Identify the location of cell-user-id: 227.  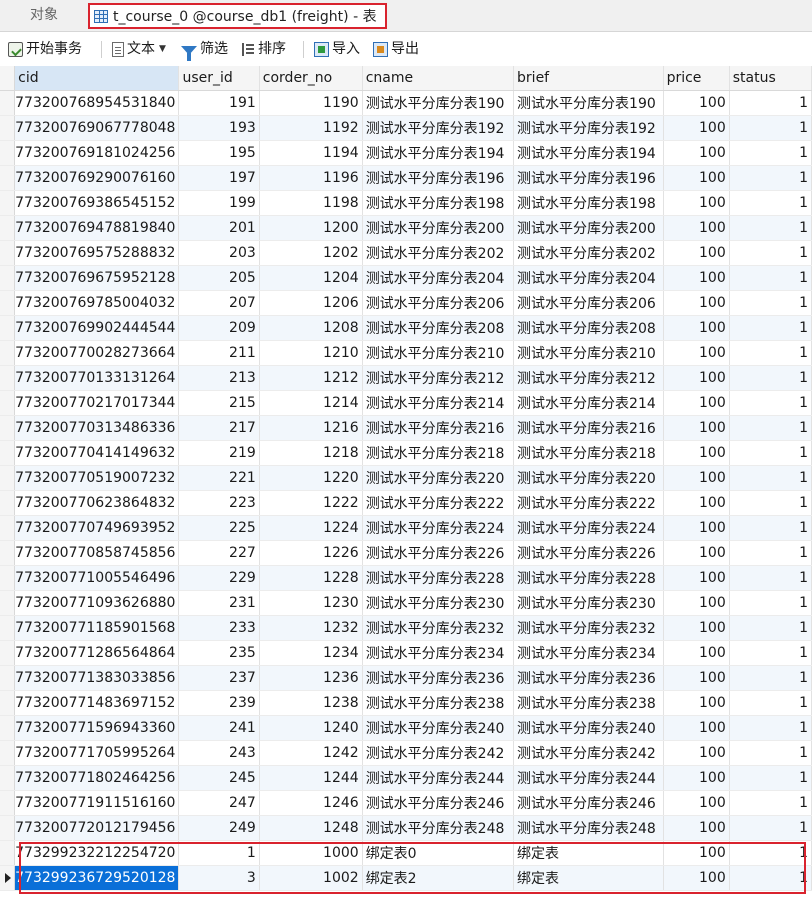
(219, 553).